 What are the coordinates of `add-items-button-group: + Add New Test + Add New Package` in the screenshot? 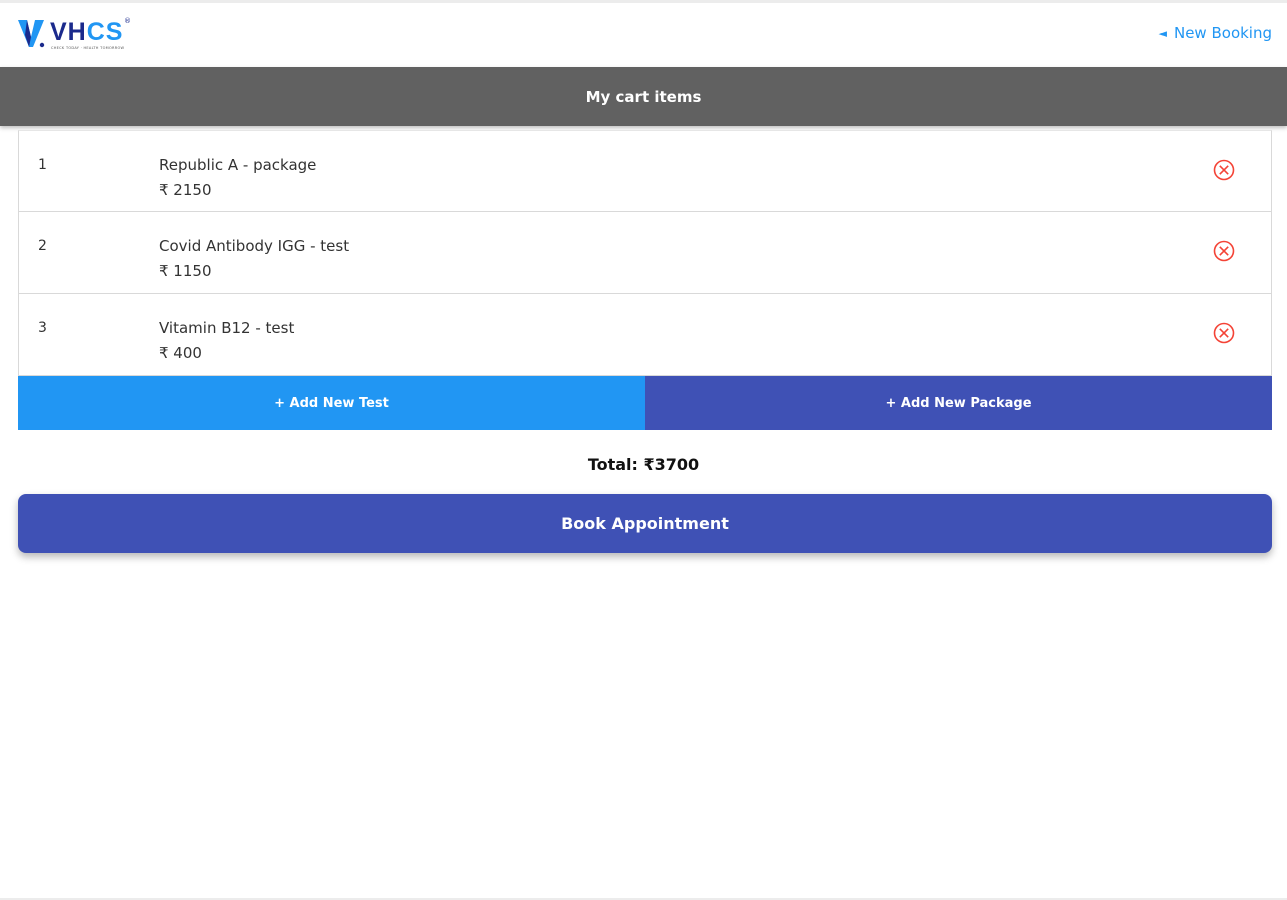 It's located at (645, 403).